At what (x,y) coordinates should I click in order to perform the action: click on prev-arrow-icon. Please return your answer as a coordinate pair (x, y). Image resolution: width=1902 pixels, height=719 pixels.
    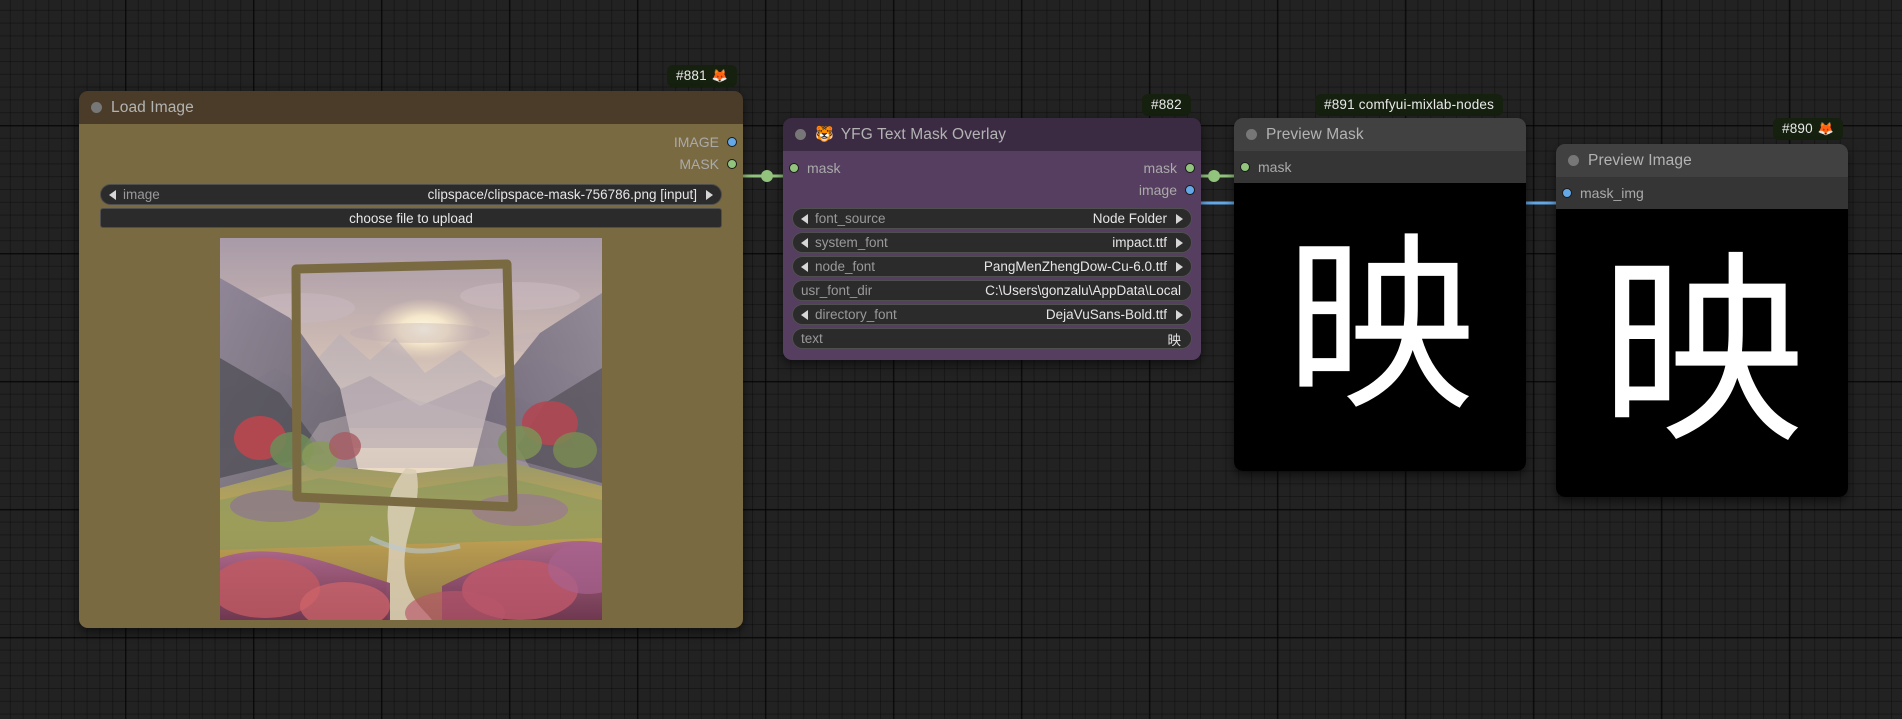
    Looking at the image, I should click on (112, 194).